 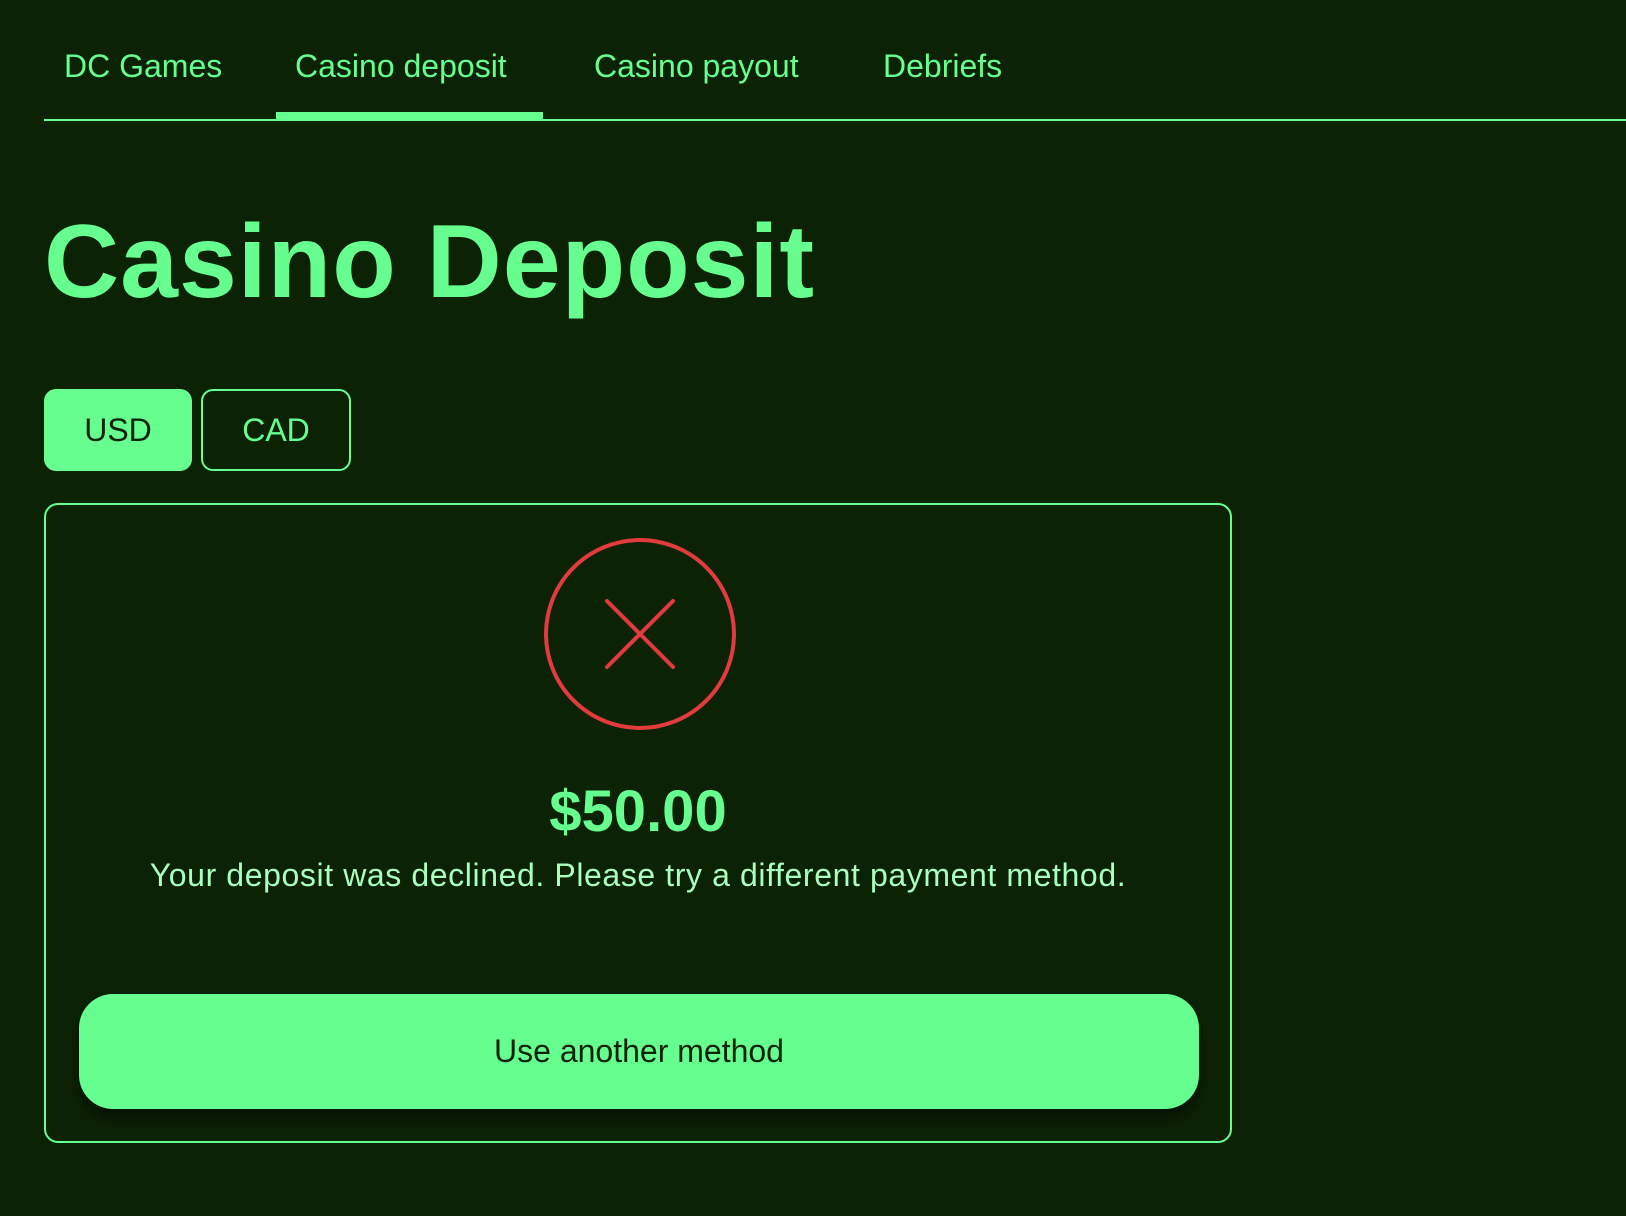 What do you see at coordinates (118, 430) in the screenshot?
I see `currency-usd-button: USD` at bounding box center [118, 430].